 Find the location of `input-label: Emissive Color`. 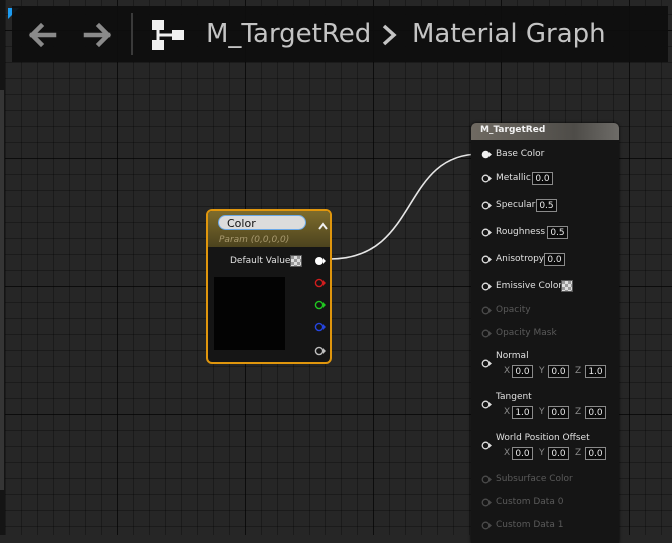

input-label: Emissive Color is located at coordinates (529, 286).